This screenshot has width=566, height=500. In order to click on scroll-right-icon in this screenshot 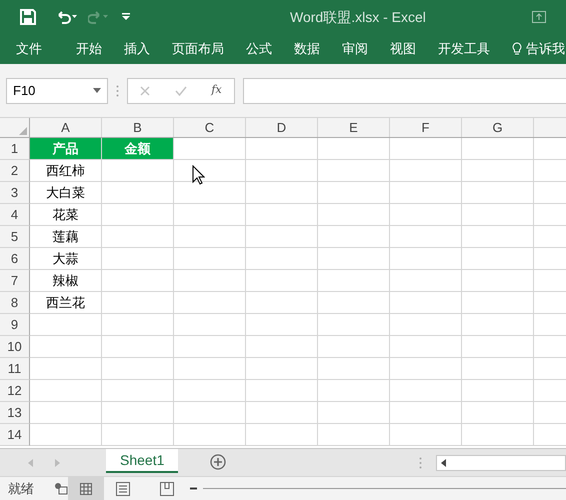, I will do `click(57, 463)`.